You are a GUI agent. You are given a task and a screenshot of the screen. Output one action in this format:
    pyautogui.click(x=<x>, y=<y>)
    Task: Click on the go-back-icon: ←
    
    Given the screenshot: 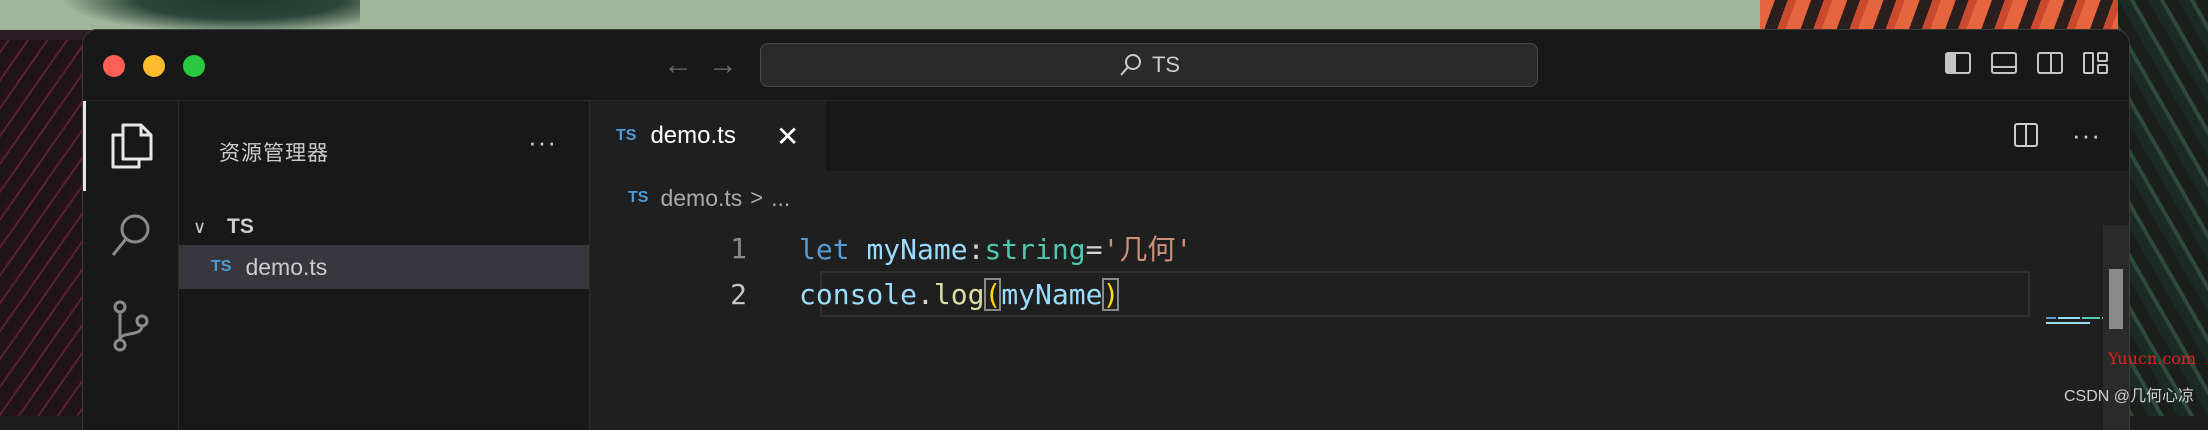 What is the action you would take?
    pyautogui.click(x=678, y=65)
    